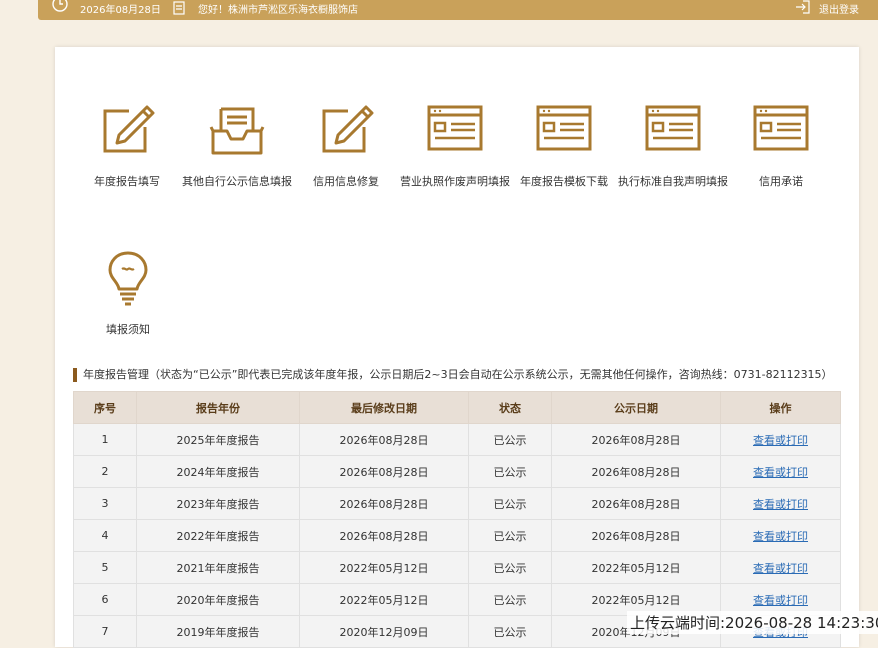 This screenshot has width=878, height=648. I want to click on cell-published: 2022年05月12日, so click(636, 567).